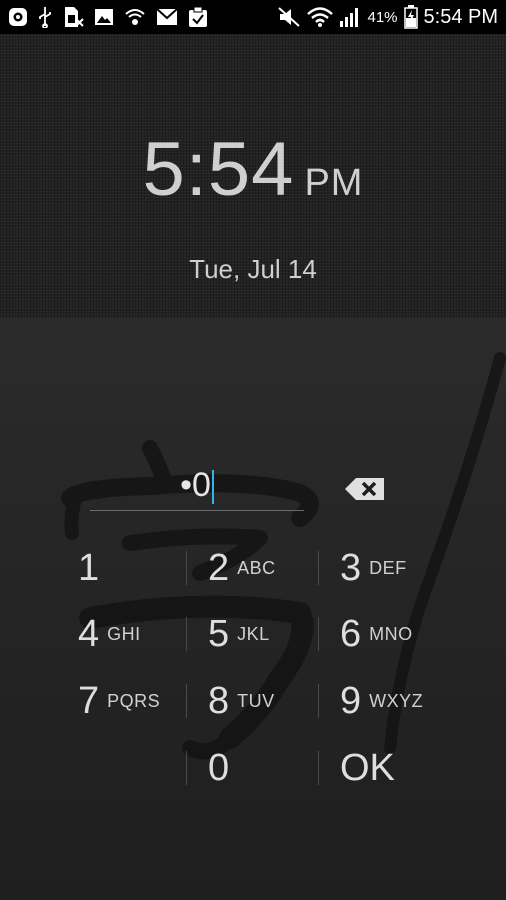 This screenshot has width=506, height=900. I want to click on status-bar: 41% 5:54 PM, so click(253, 17).